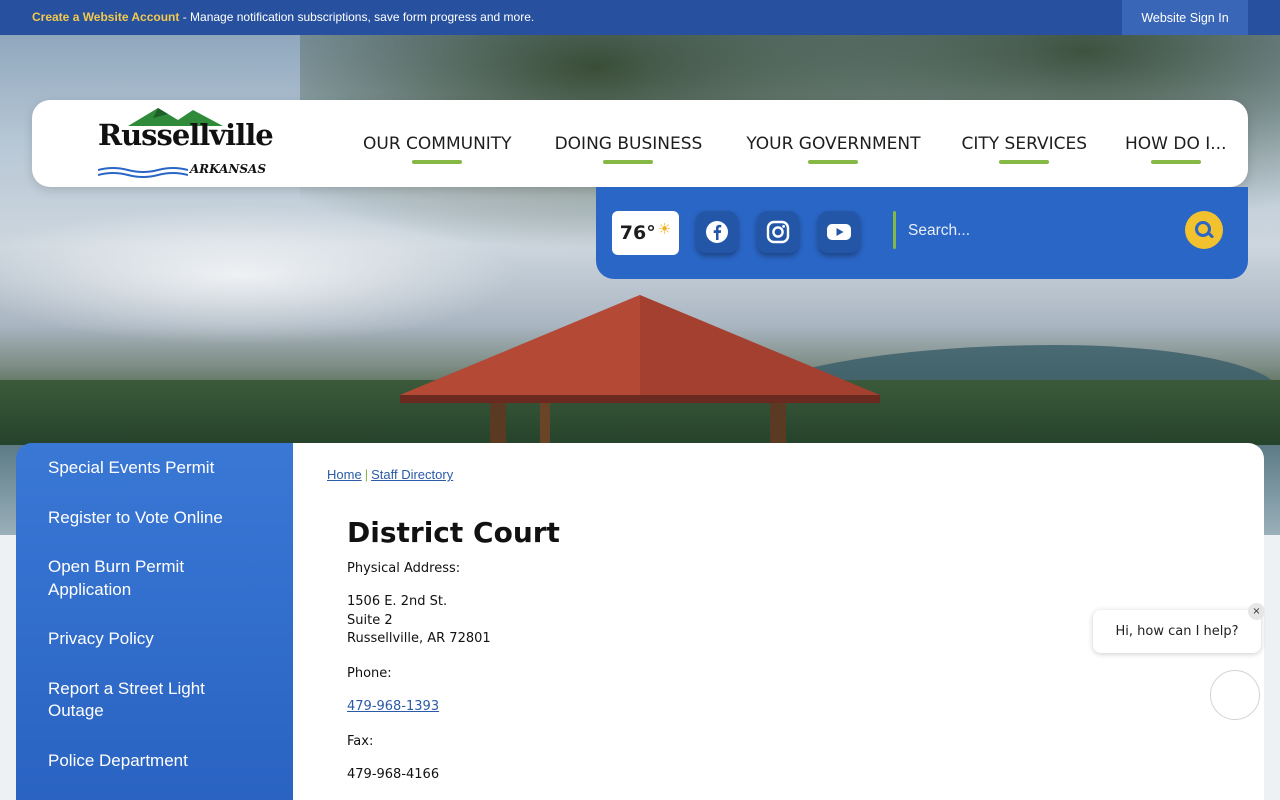 This screenshot has width=1280, height=800. Describe the element at coordinates (412, 474) in the screenshot. I see `breadcrumb-staff-directory: Staff Directory` at that location.